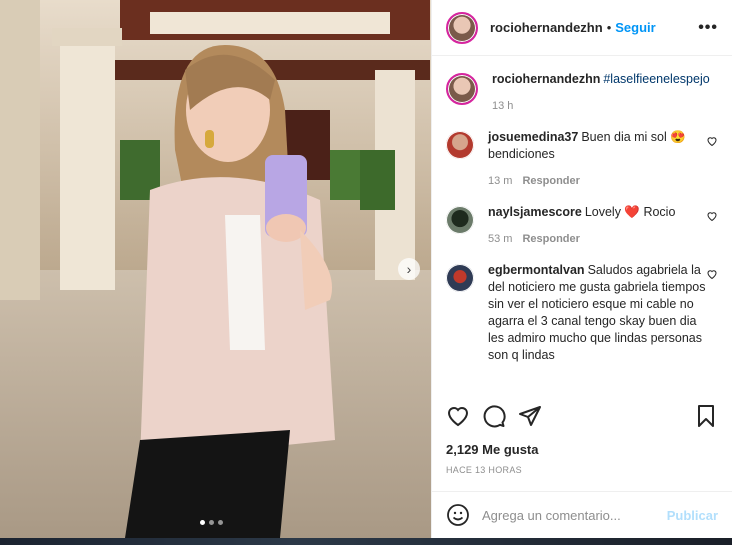  I want to click on post-timestamp: HACE 13 HORAS, so click(484, 470).